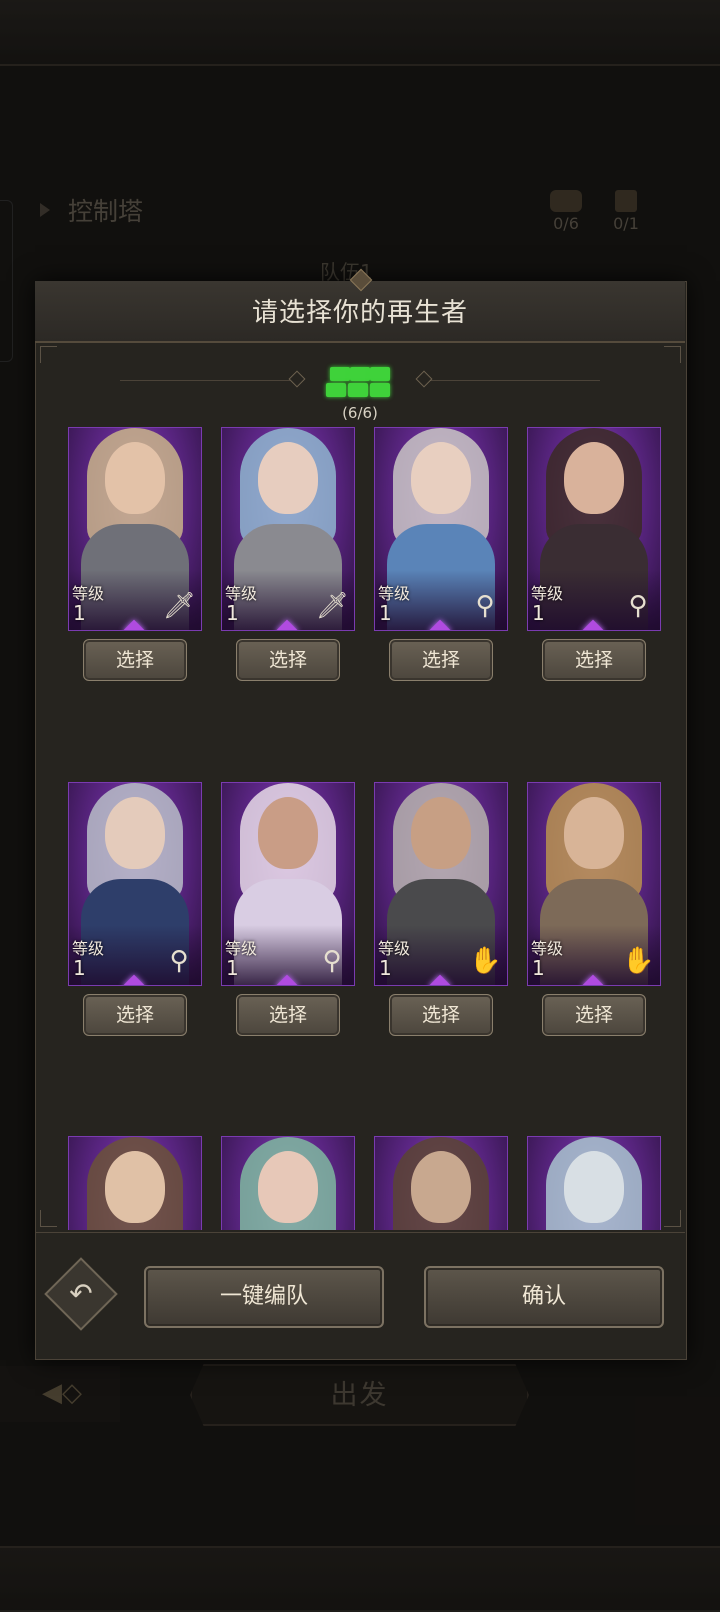  Describe the element at coordinates (360, 413) in the screenshot. I see `team-count: (6/6)` at that location.